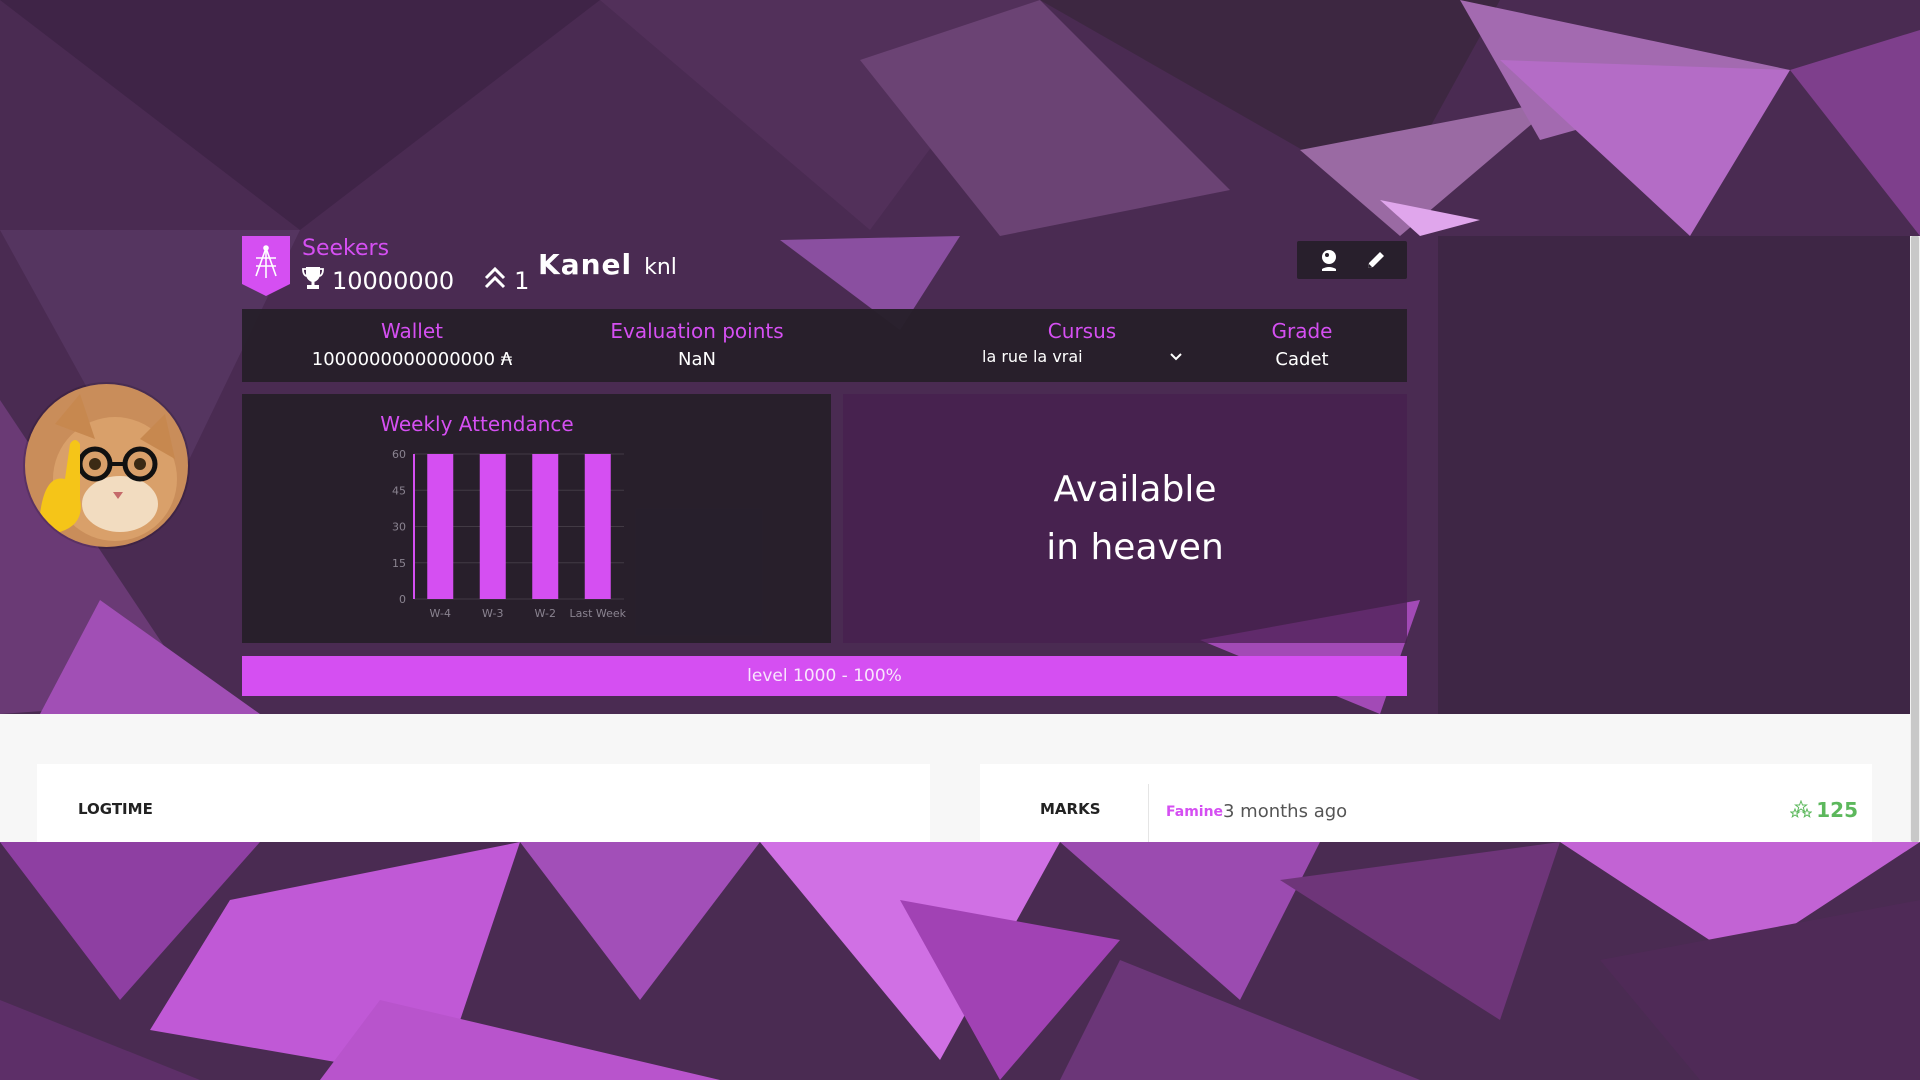  I want to click on rank-value: 1, so click(522, 281).